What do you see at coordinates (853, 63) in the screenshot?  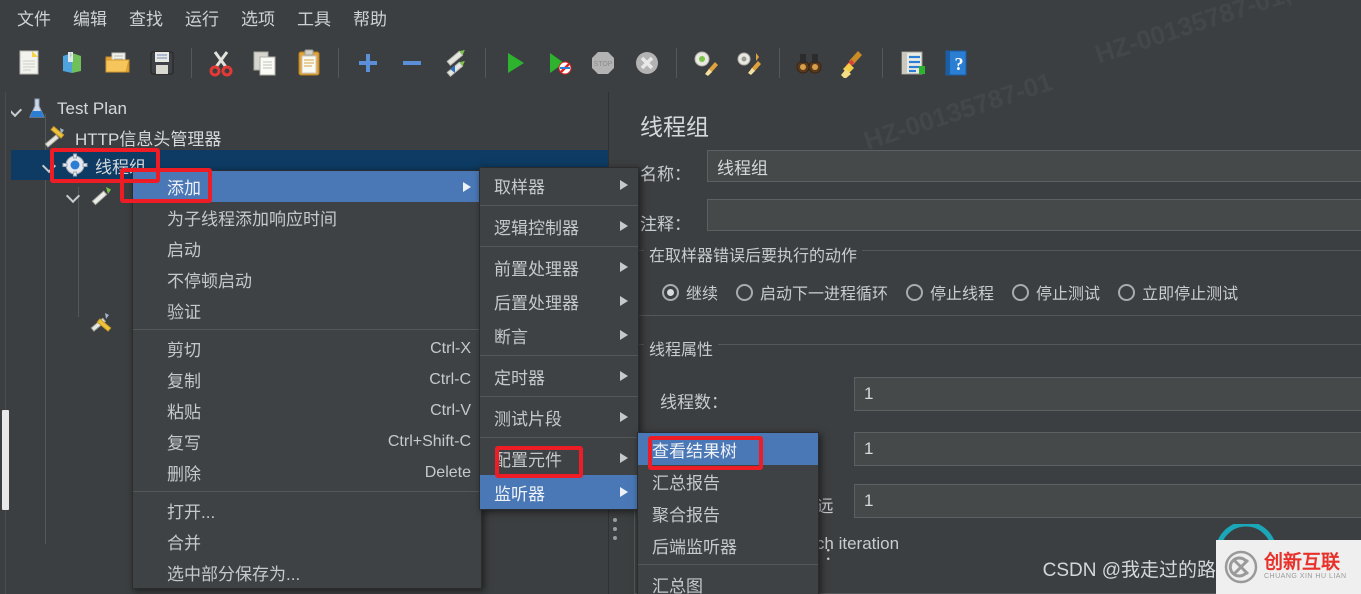 I see `reset-search-icon` at bounding box center [853, 63].